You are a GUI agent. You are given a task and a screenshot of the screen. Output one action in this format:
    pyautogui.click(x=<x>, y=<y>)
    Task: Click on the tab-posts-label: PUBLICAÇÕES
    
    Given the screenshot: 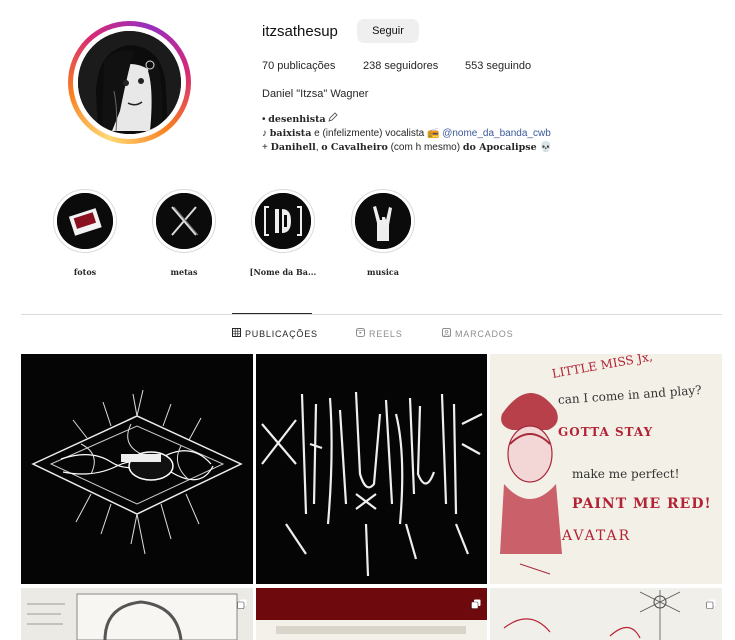 What is the action you would take?
    pyautogui.click(x=281, y=333)
    